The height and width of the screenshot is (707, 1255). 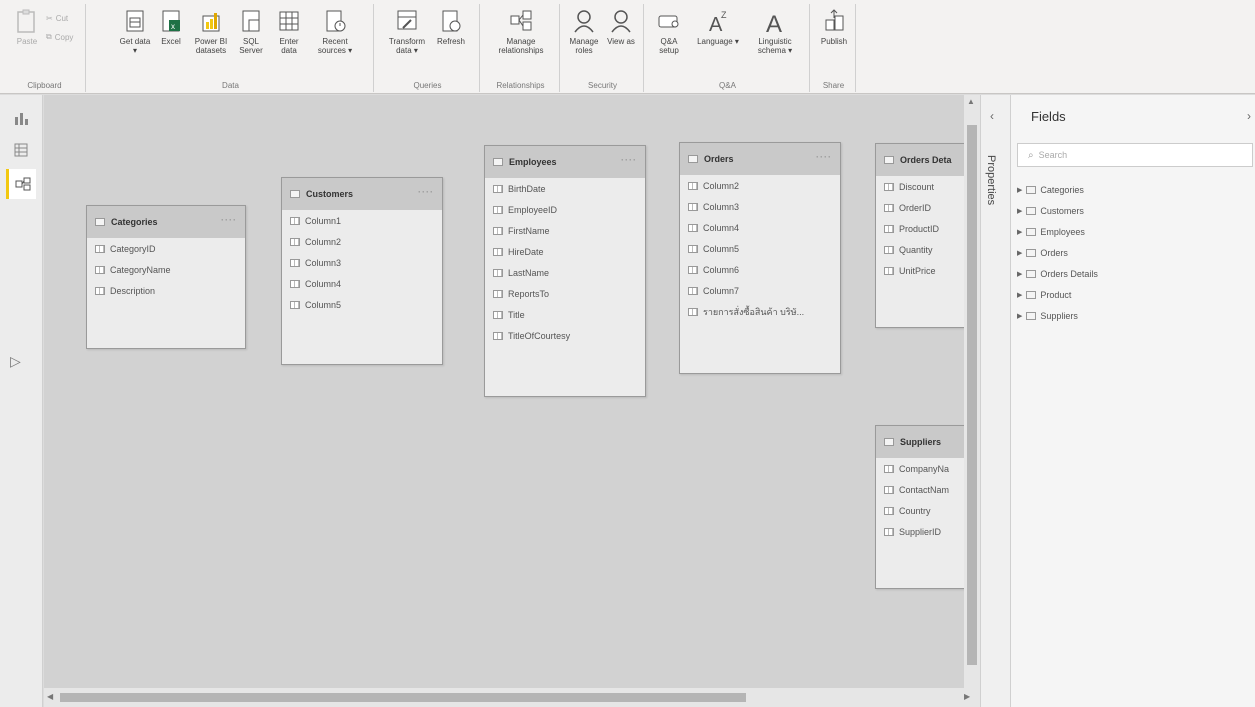 What do you see at coordinates (21, 150) in the screenshot?
I see `data-view-button` at bounding box center [21, 150].